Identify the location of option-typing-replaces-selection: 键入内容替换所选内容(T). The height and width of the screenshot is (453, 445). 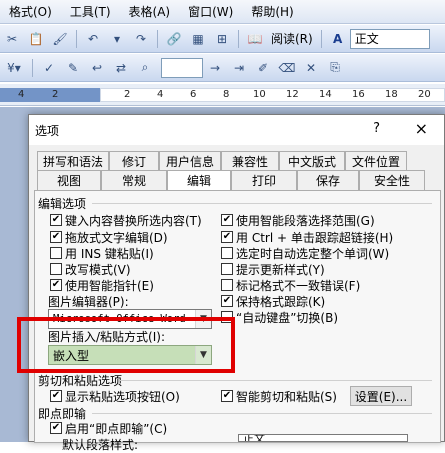
(126, 220).